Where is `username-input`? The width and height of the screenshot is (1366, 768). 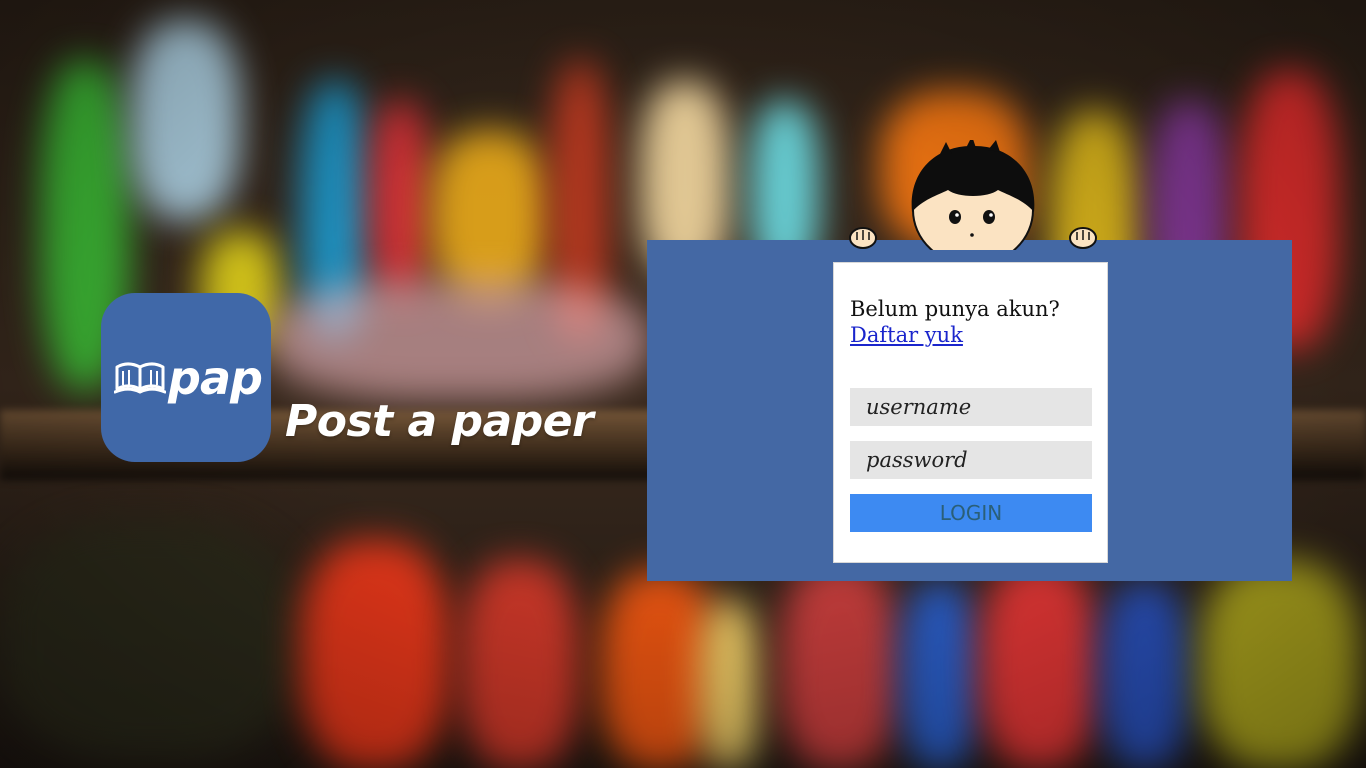
username-input is located at coordinates (971, 407).